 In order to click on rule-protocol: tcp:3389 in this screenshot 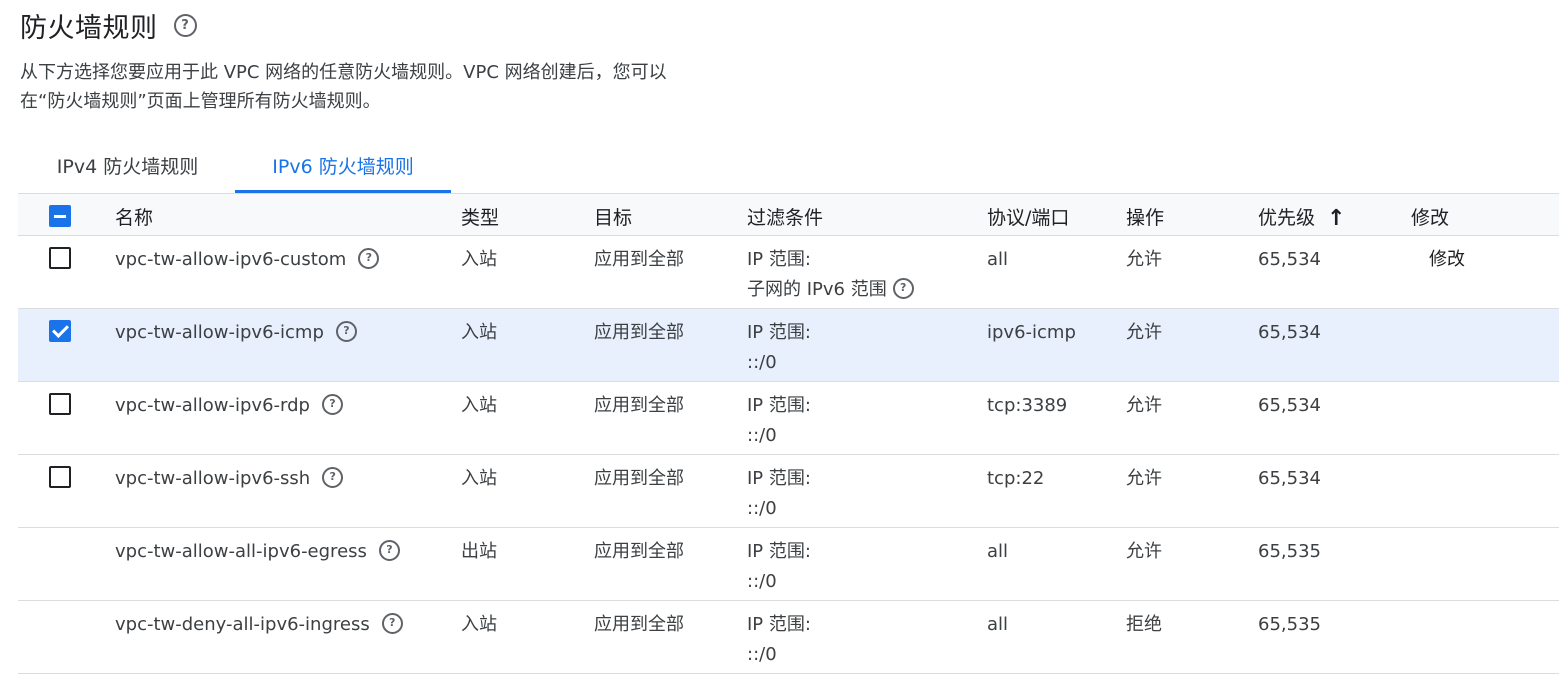, I will do `click(1027, 405)`.